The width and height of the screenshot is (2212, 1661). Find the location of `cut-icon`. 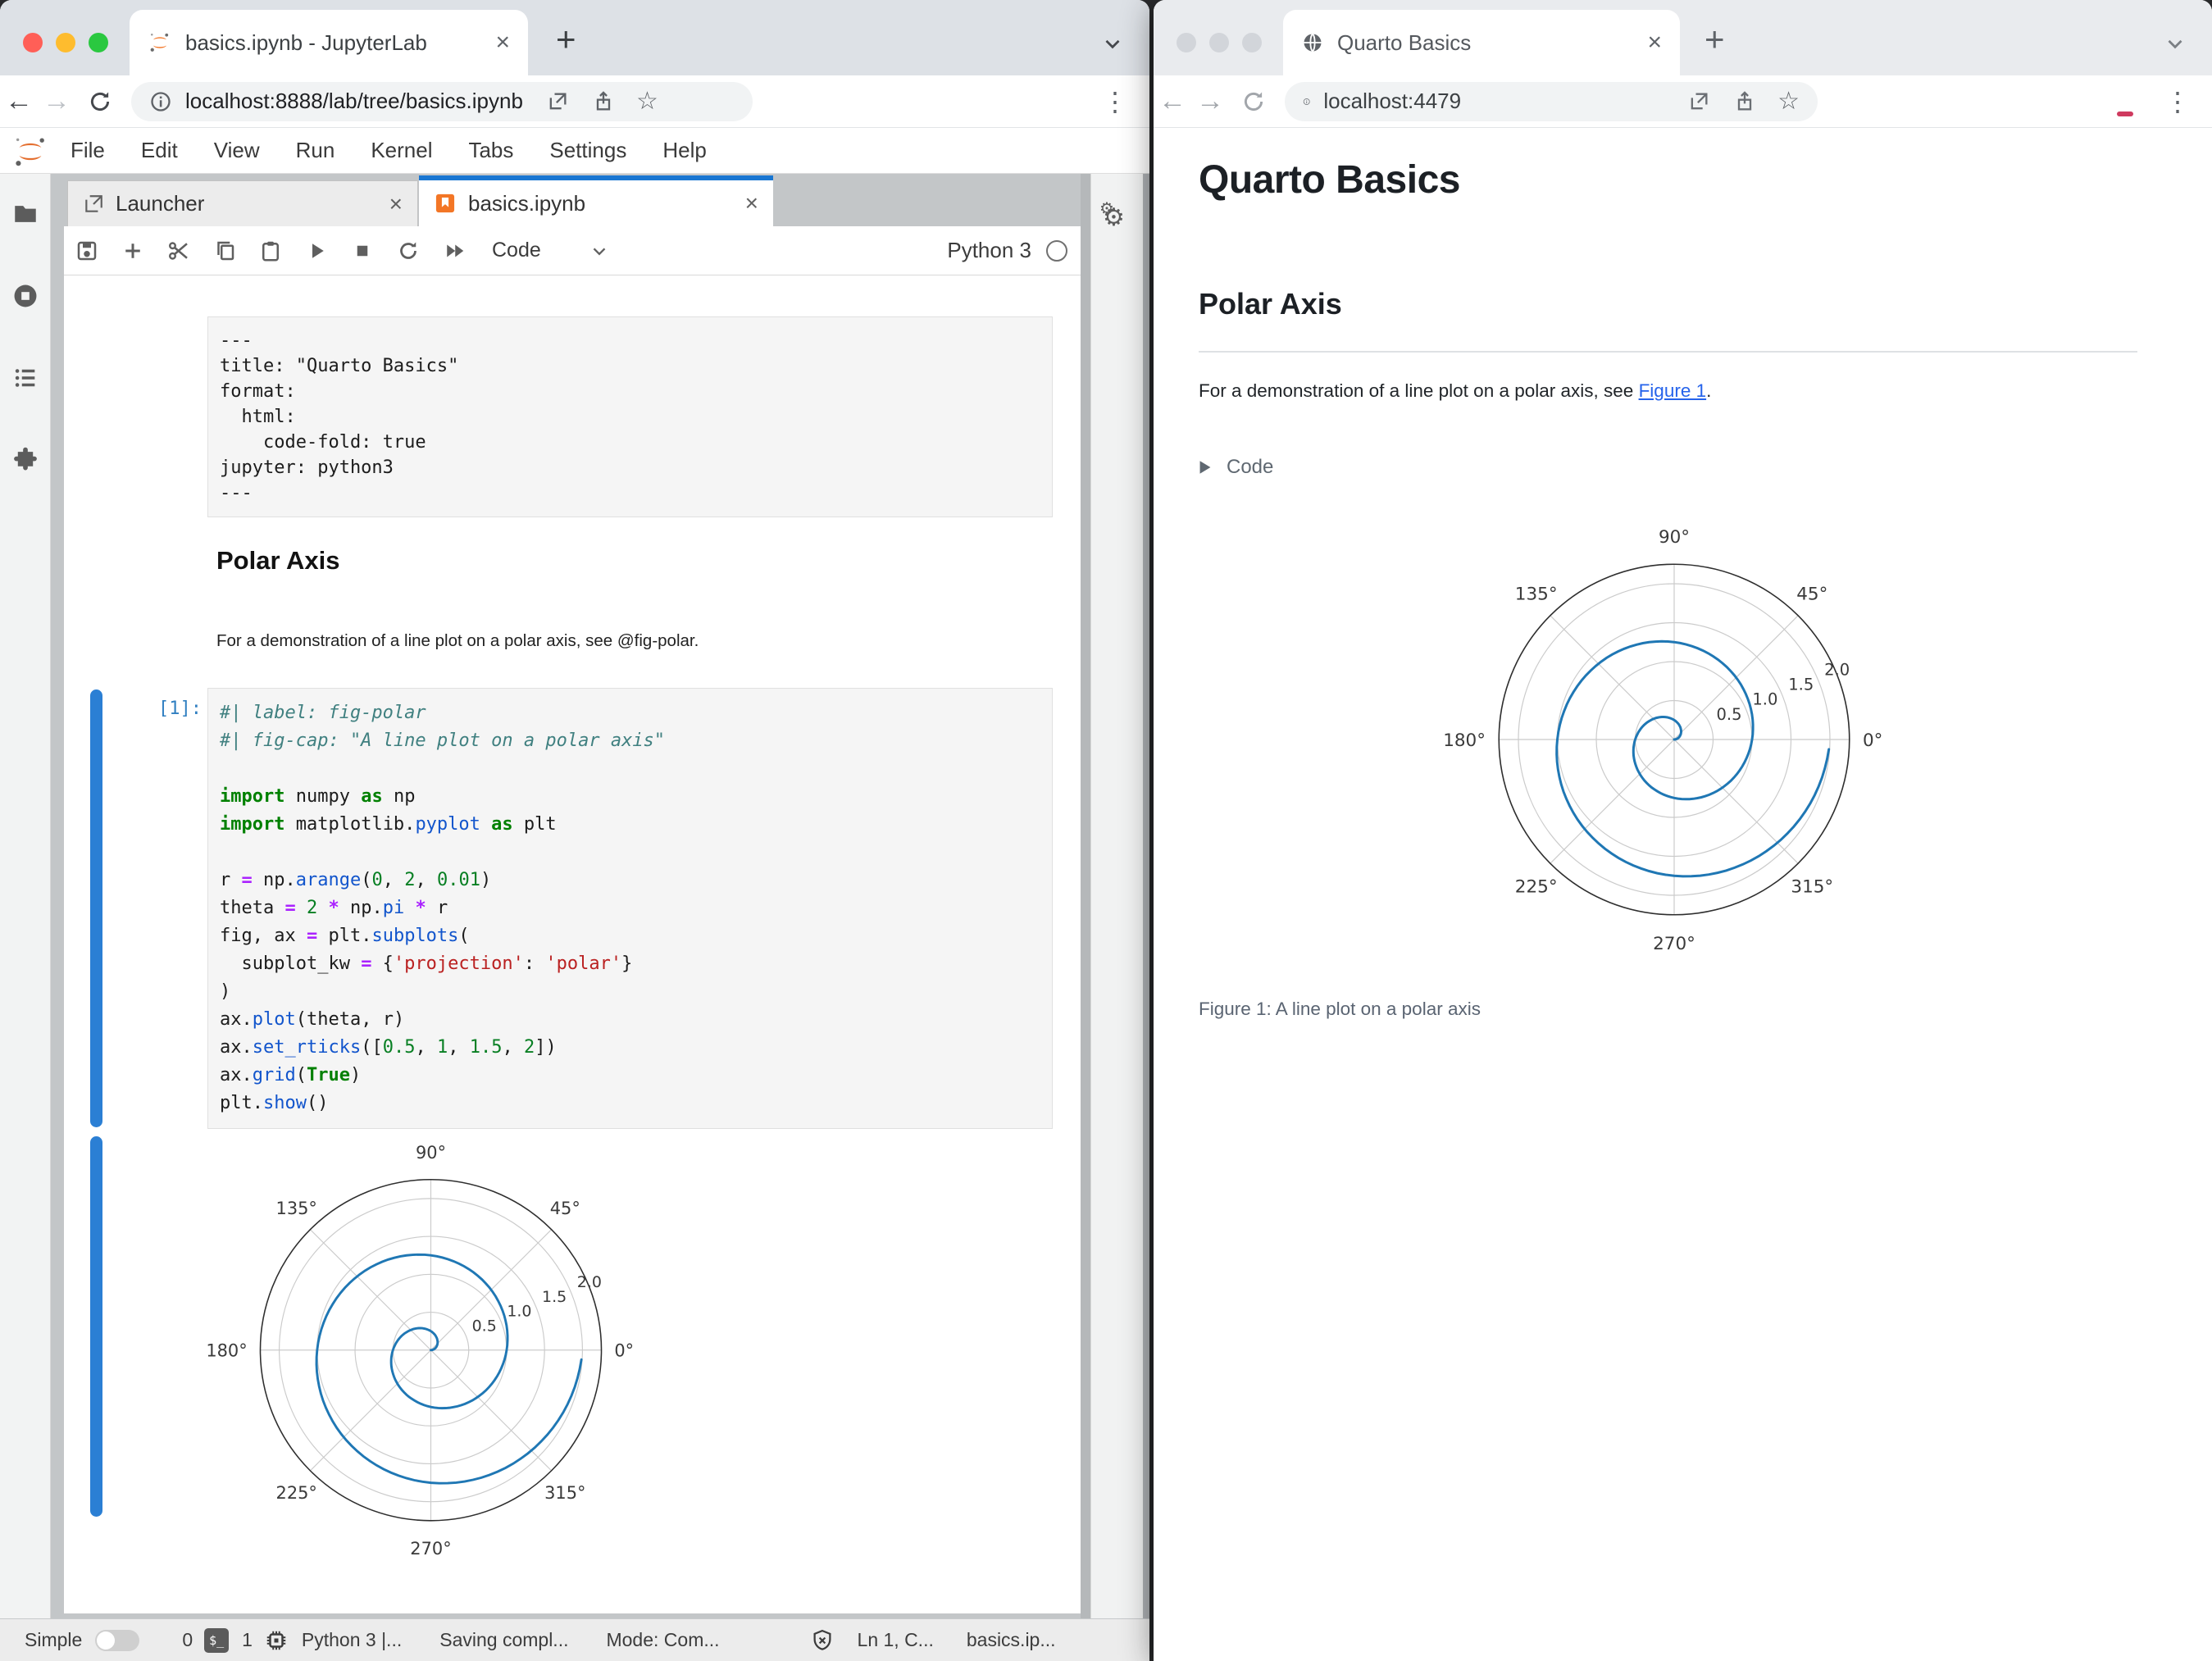

cut-icon is located at coordinates (178, 251).